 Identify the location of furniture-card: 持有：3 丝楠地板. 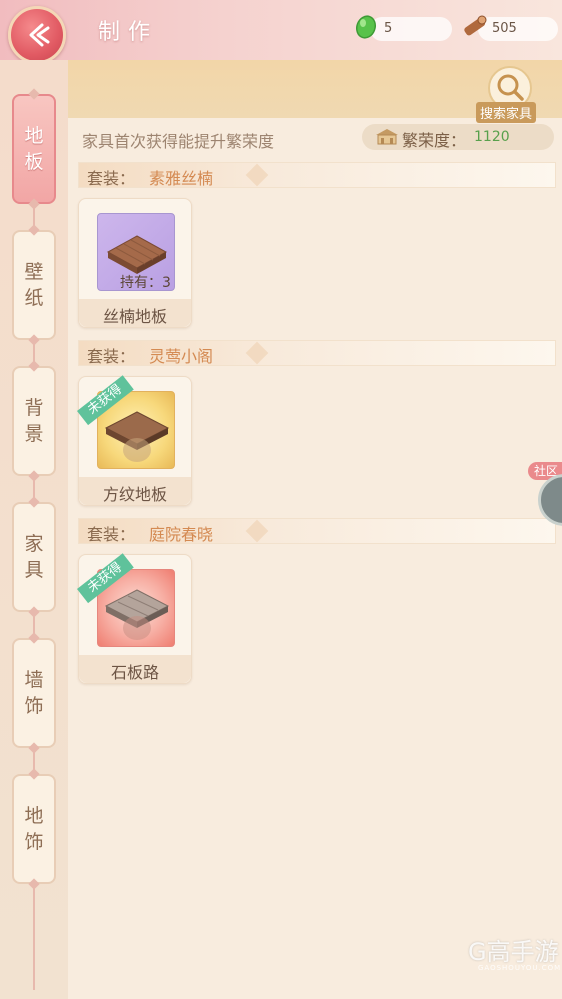
(135, 263).